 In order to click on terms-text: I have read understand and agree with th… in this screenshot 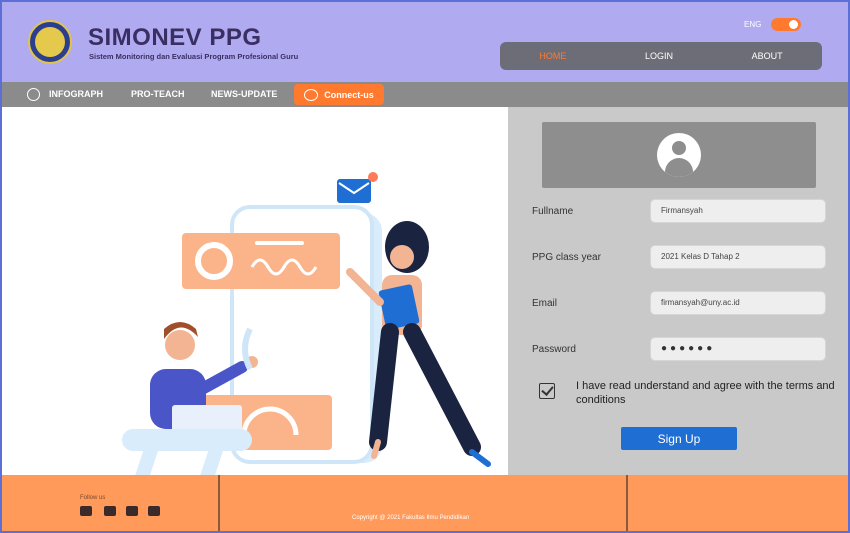, I will do `click(705, 393)`.